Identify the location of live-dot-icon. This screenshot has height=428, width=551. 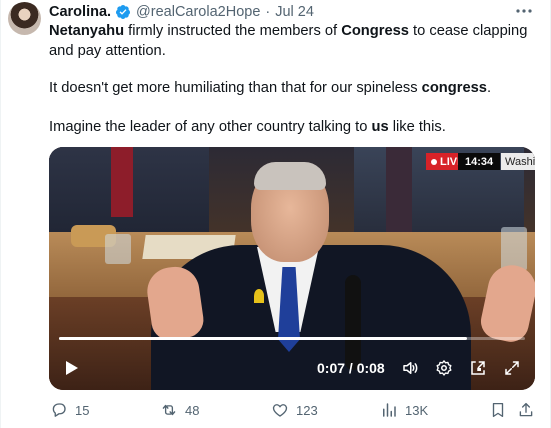
(434, 161).